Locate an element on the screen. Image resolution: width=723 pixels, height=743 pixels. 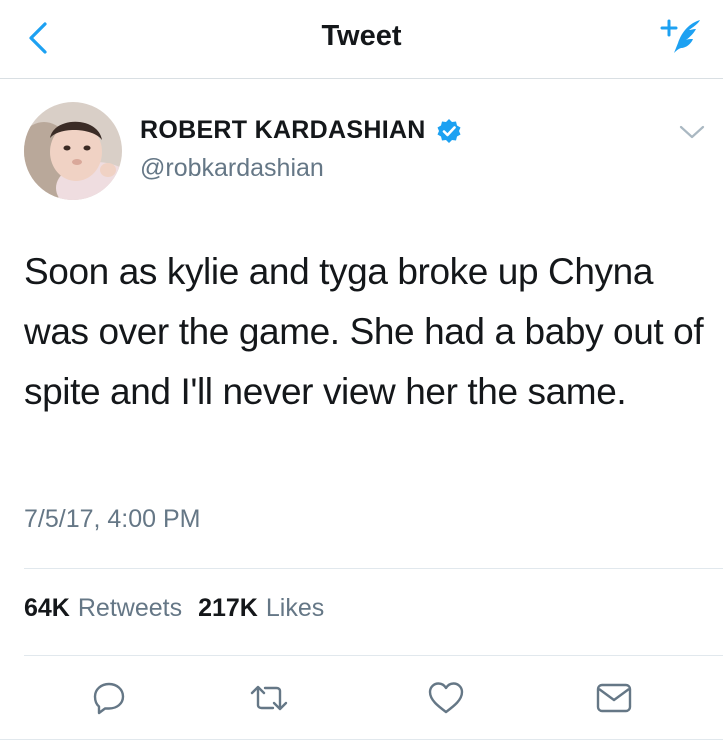
likes-count: 217K is located at coordinates (228, 608).